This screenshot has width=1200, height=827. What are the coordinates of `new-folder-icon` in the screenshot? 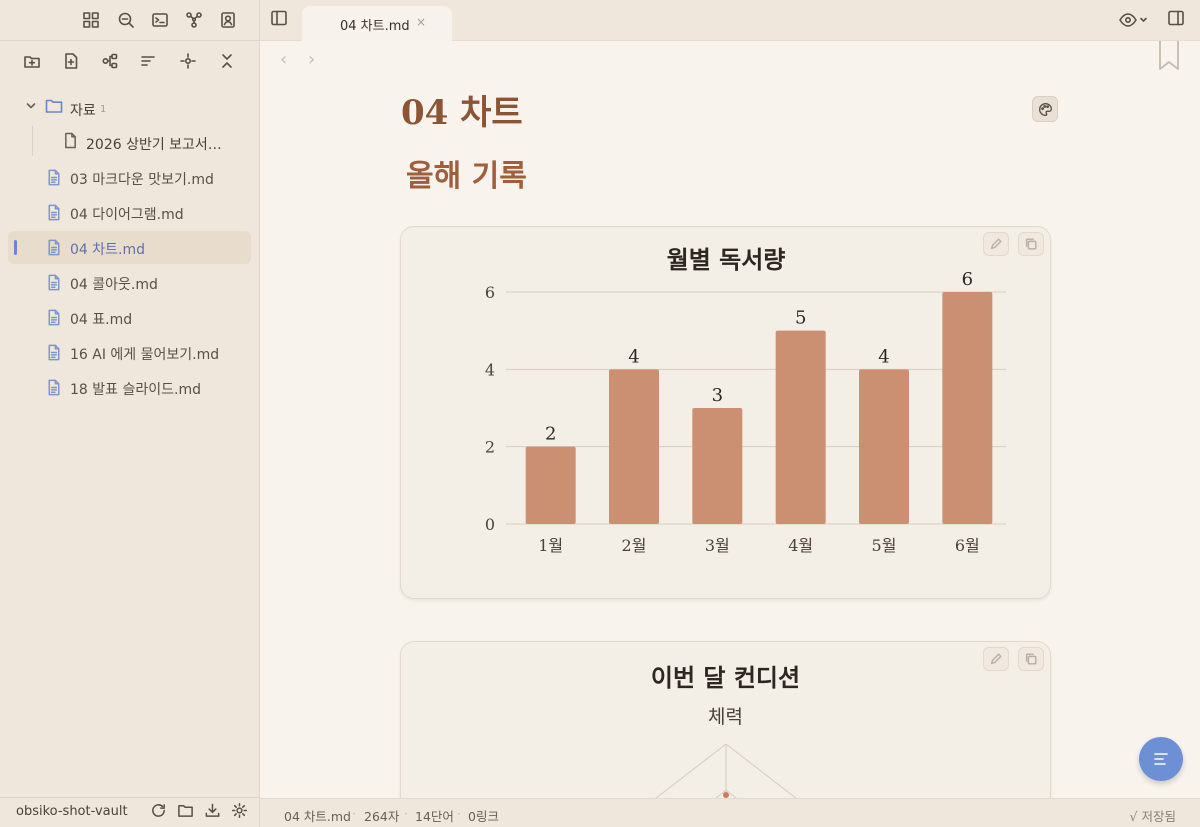 It's located at (32, 61).